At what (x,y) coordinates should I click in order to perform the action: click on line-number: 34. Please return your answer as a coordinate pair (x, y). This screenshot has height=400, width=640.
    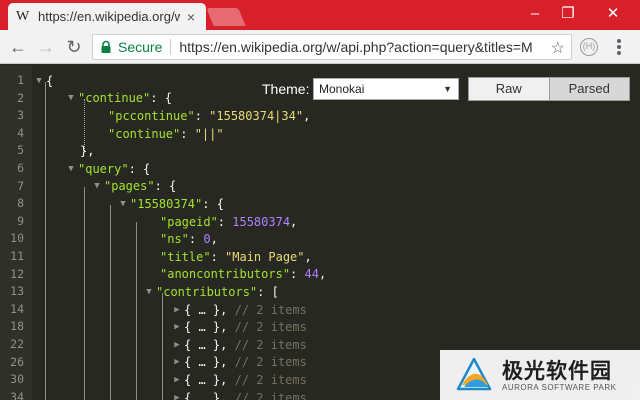
    Looking at the image, I should click on (17, 394).